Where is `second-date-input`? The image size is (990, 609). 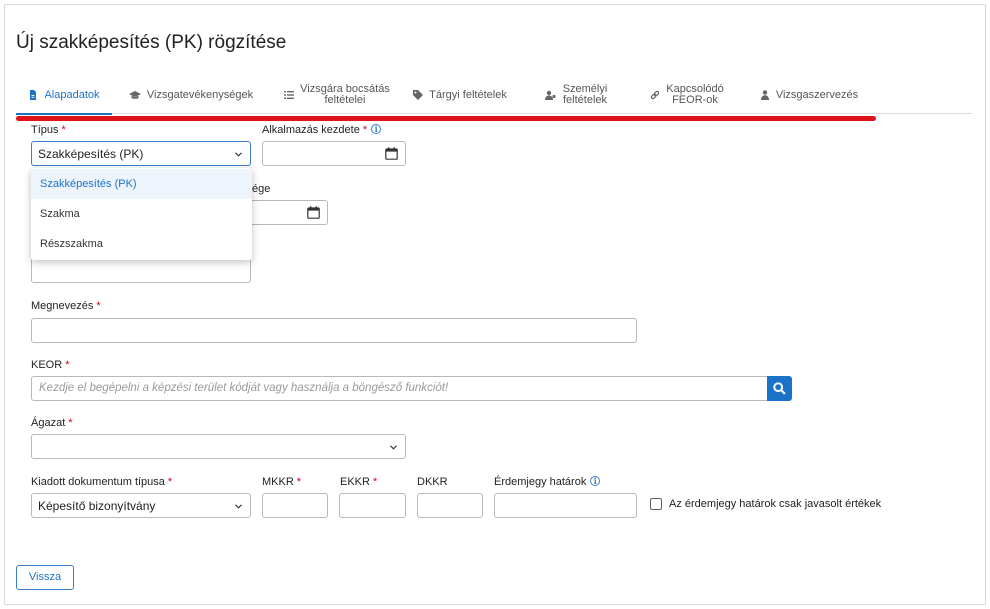 second-date-input is located at coordinates (284, 212).